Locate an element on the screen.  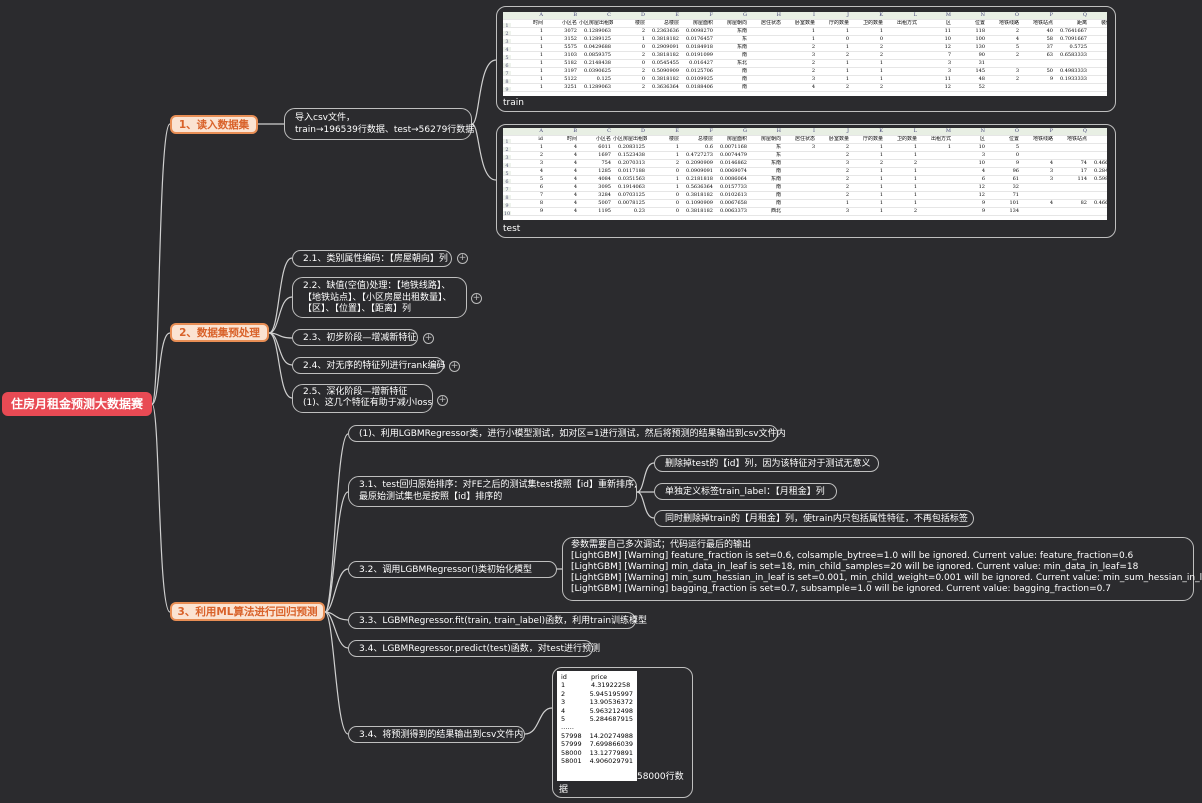
node-line: 2.1、类别属性编码：【房屋朝向】列 is located at coordinates (375, 259).